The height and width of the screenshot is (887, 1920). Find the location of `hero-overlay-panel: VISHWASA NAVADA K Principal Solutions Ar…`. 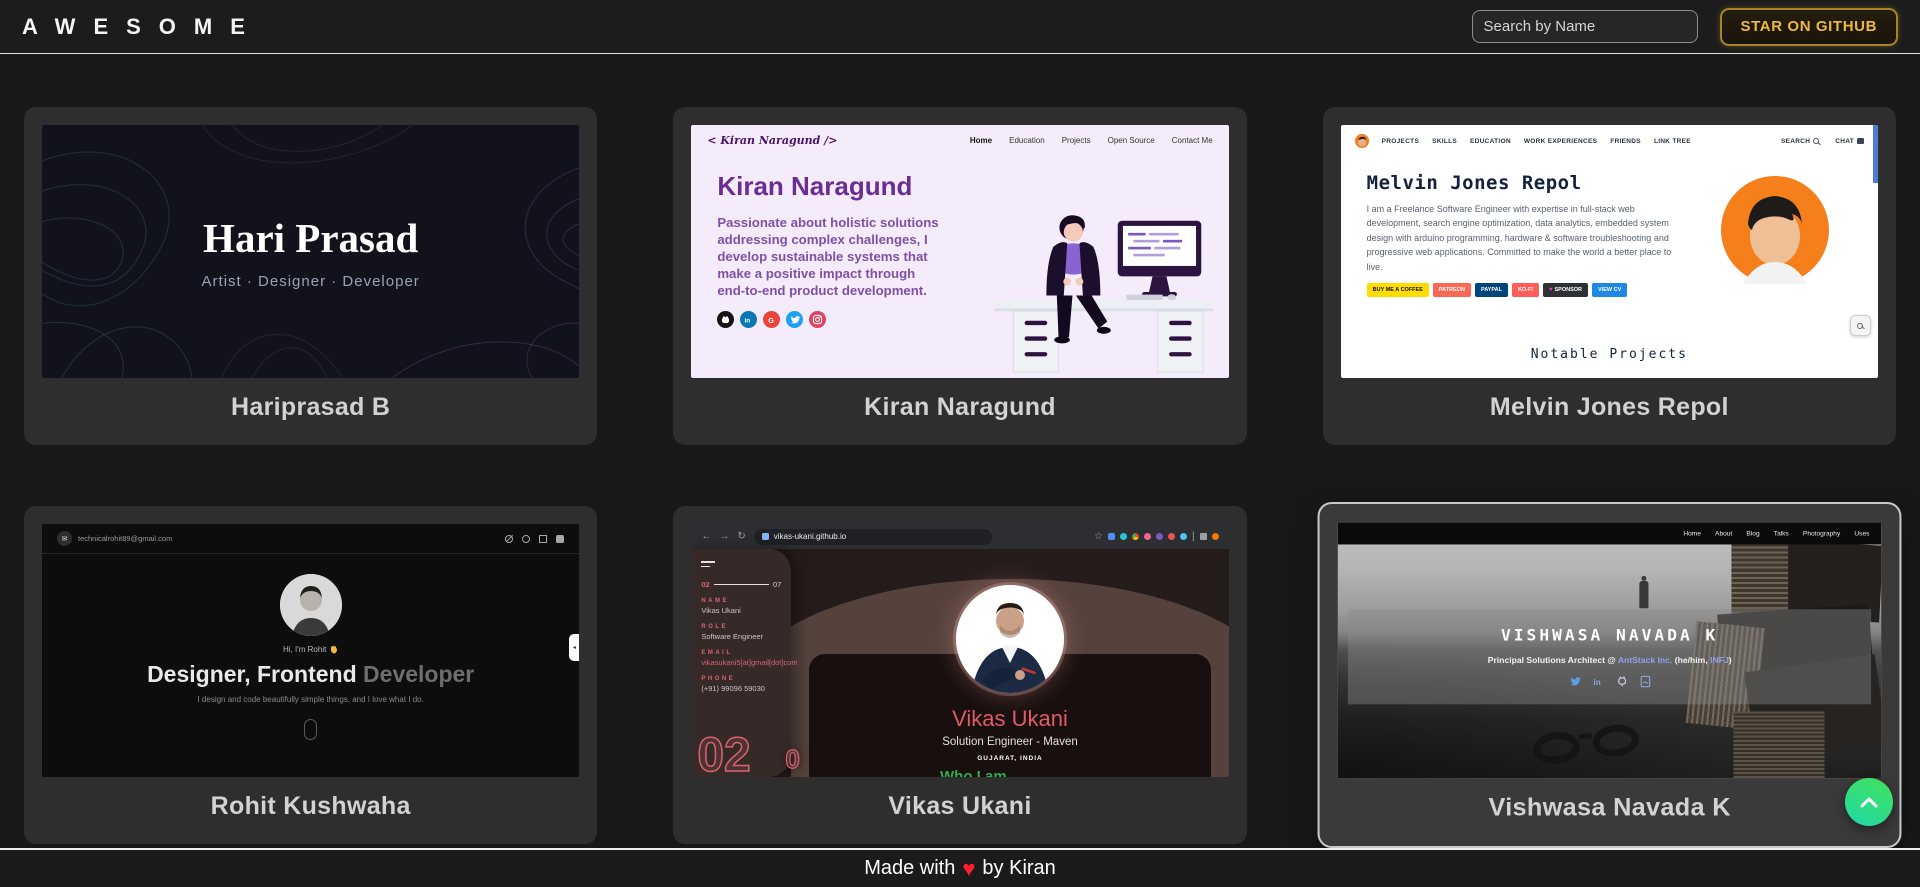

hero-overlay-panel: VISHWASA NAVADA K Principal Solutions Ar… is located at coordinates (1609, 657).